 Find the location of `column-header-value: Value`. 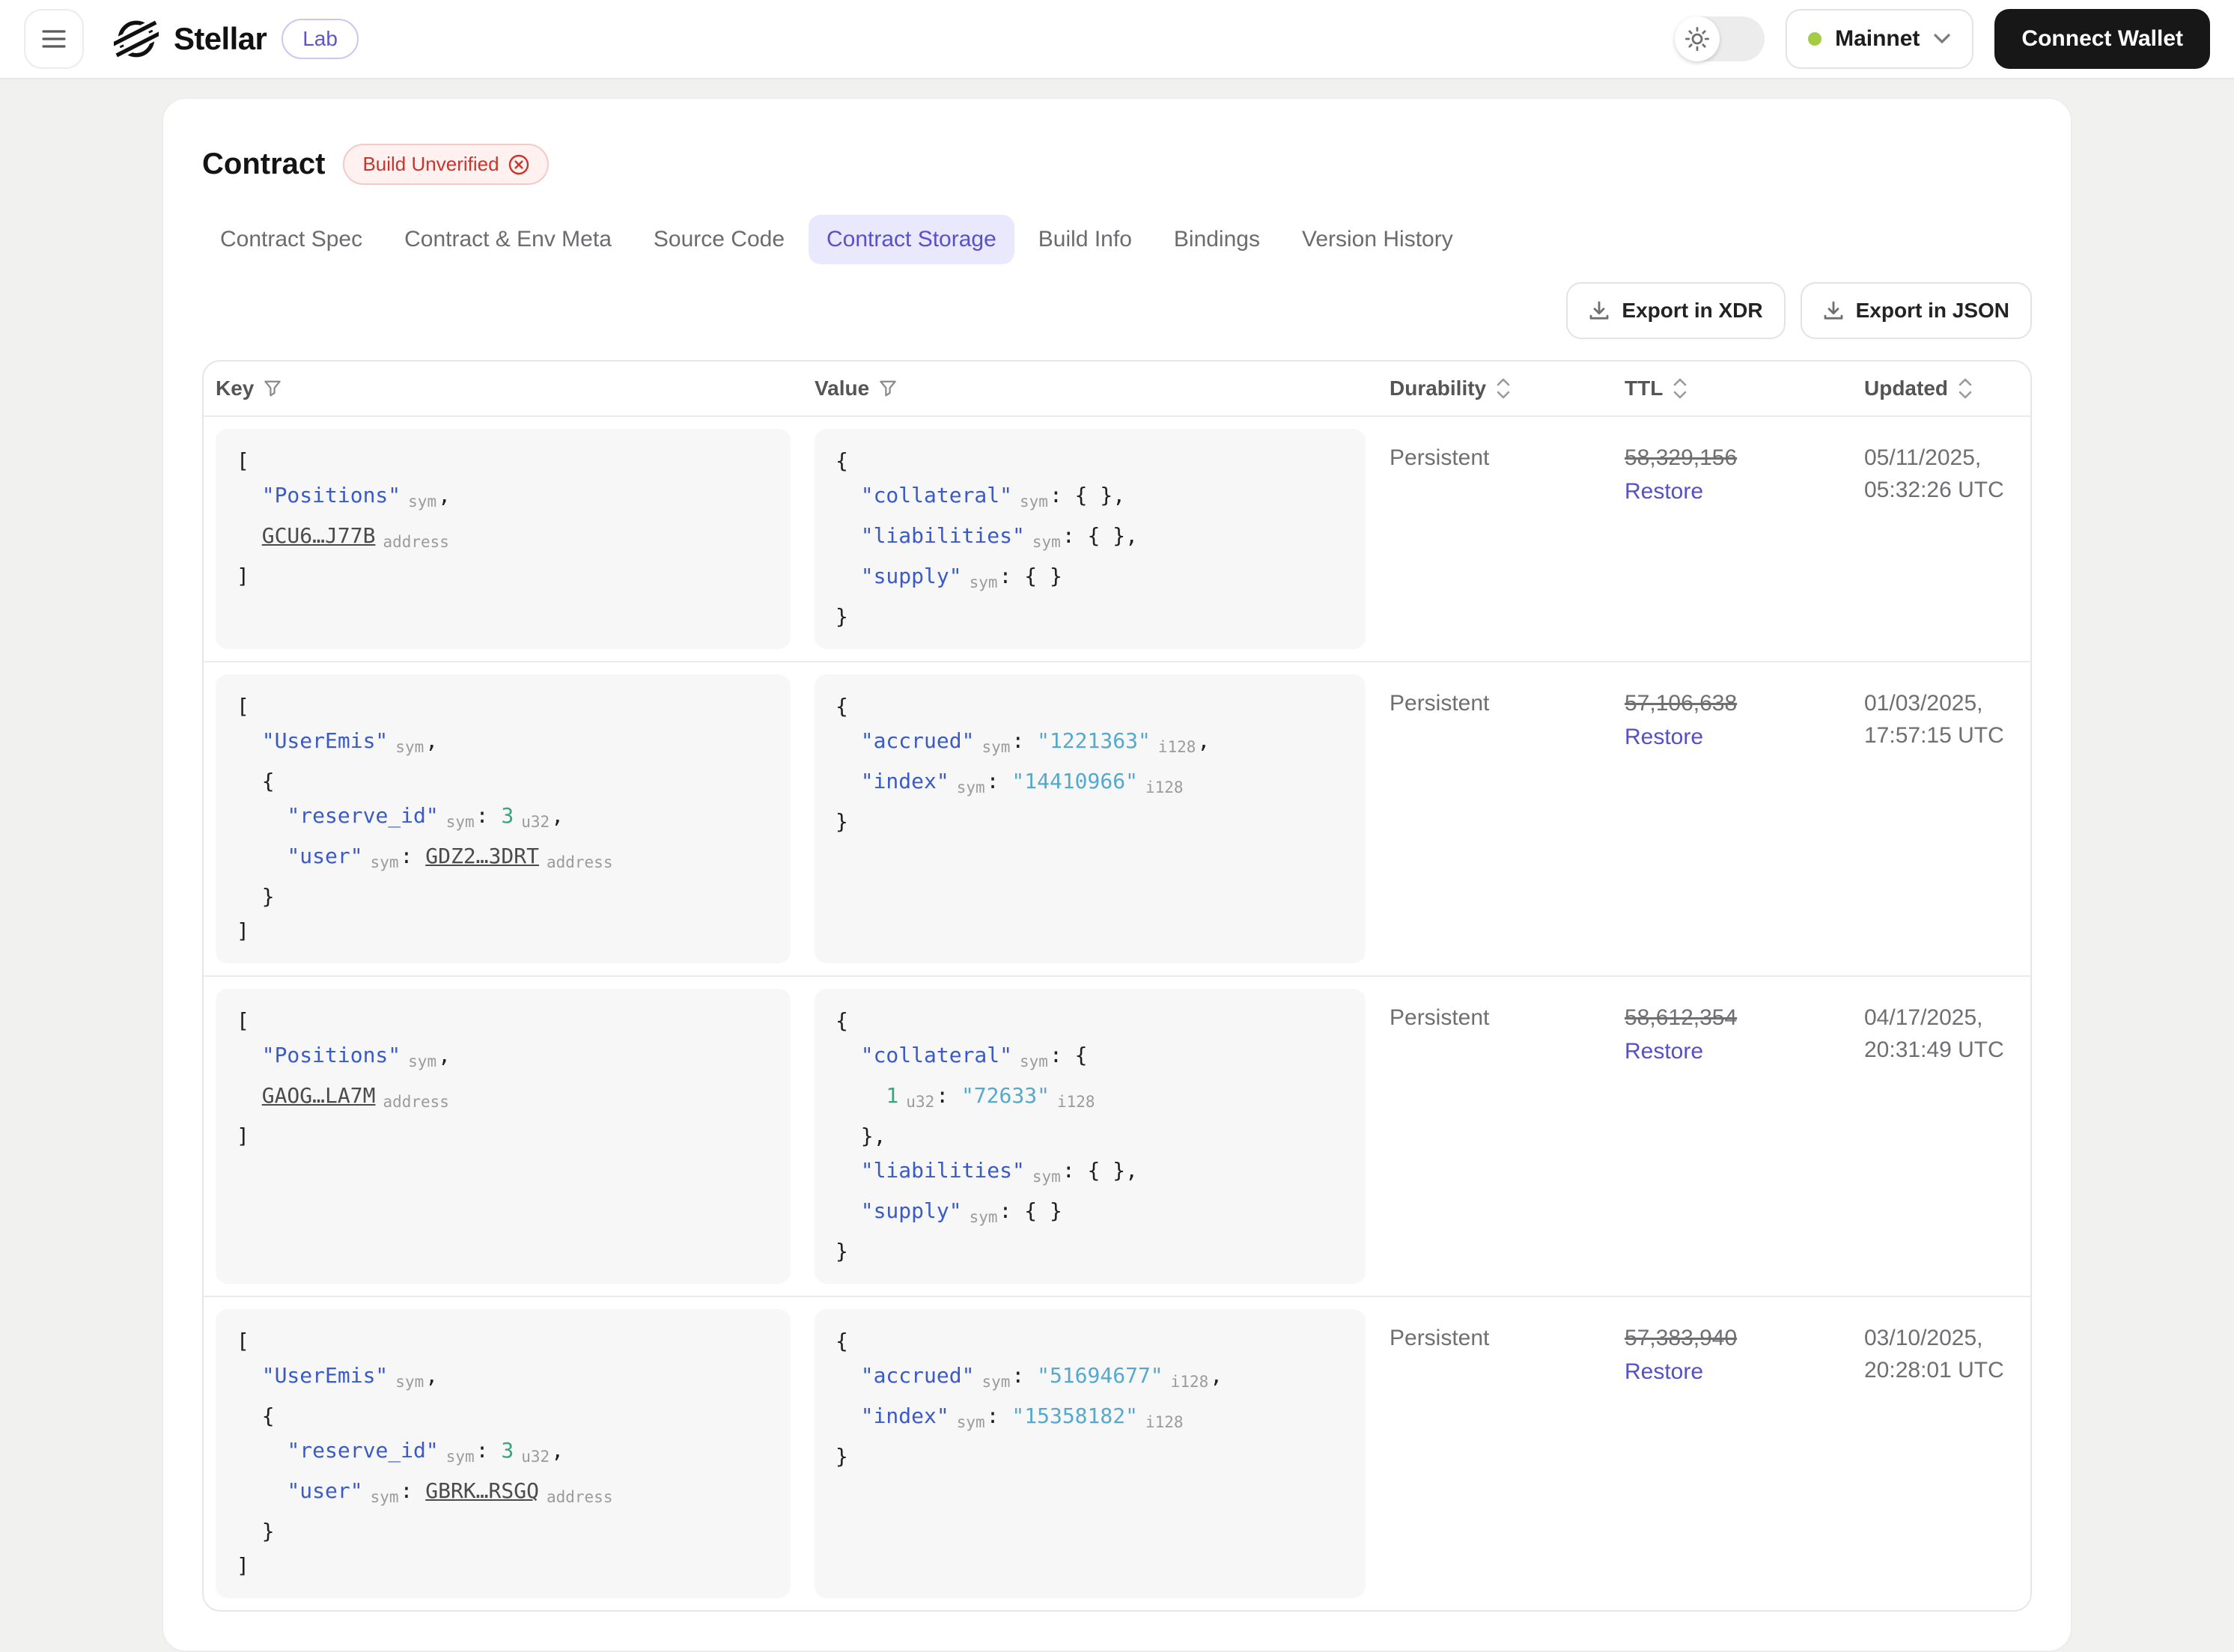

column-header-value: Value is located at coordinates (1090, 388).